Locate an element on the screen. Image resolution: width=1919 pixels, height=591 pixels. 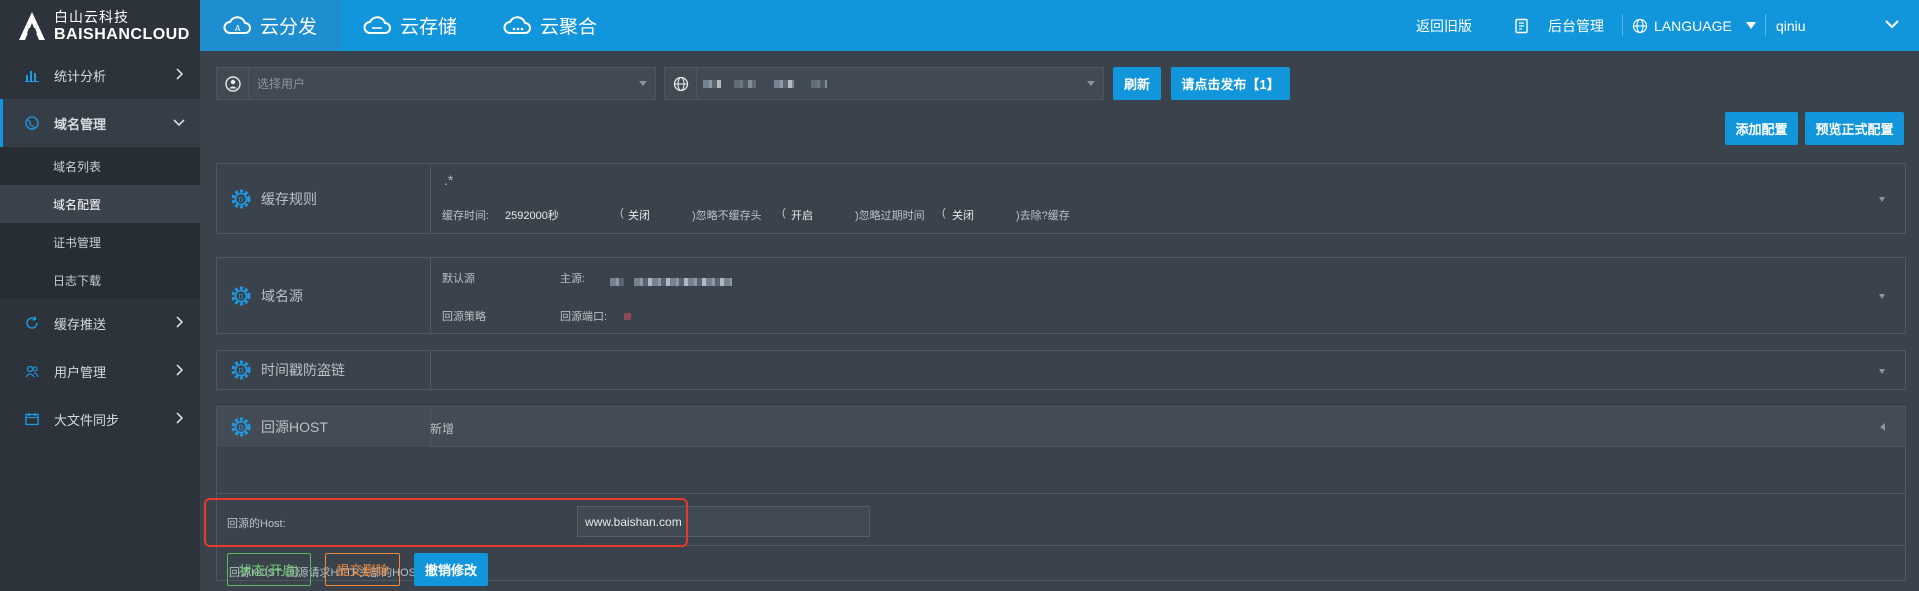
admin-label: 后台管理 is located at coordinates (1576, 25).